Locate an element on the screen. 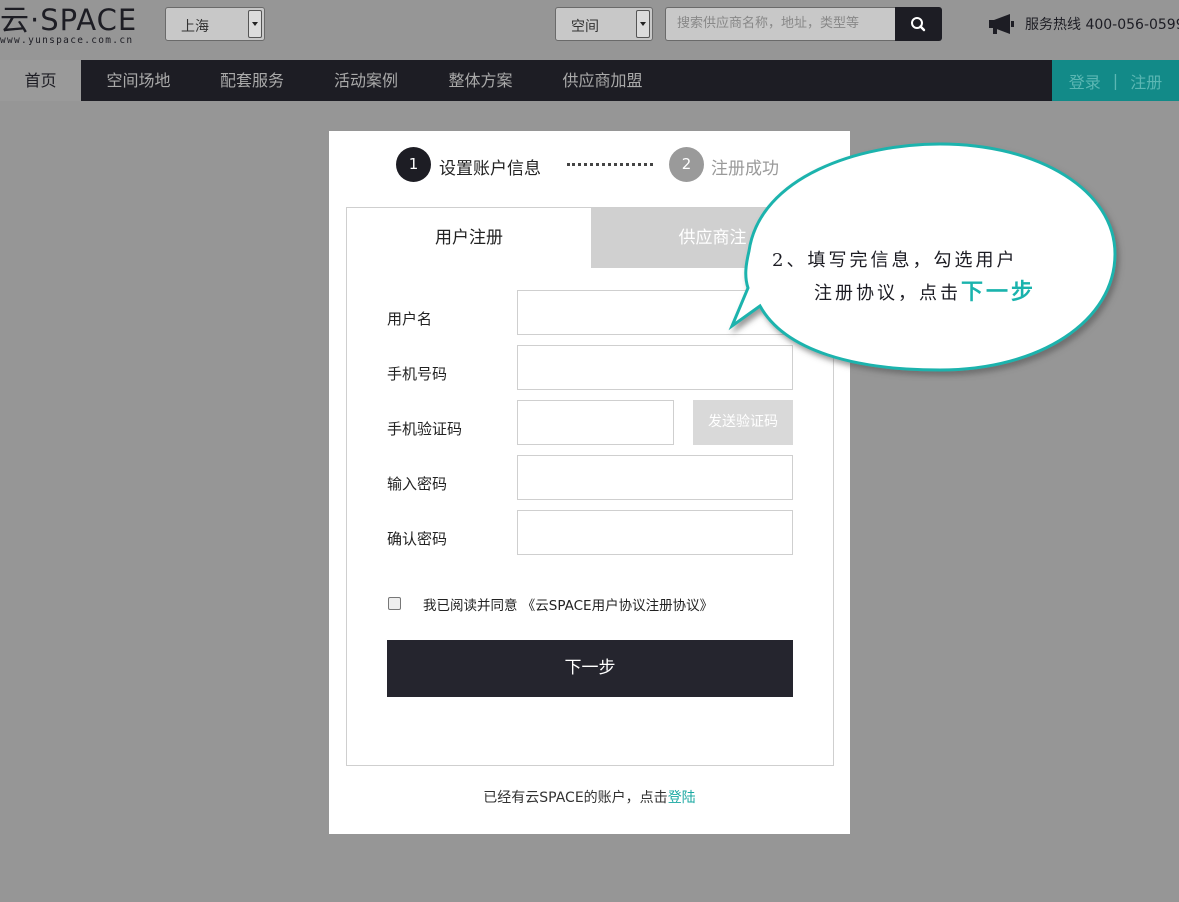 This screenshot has width=1179, height=902. callout-line-1: 2、填写完信息，勾选用户 is located at coordinates (895, 260).